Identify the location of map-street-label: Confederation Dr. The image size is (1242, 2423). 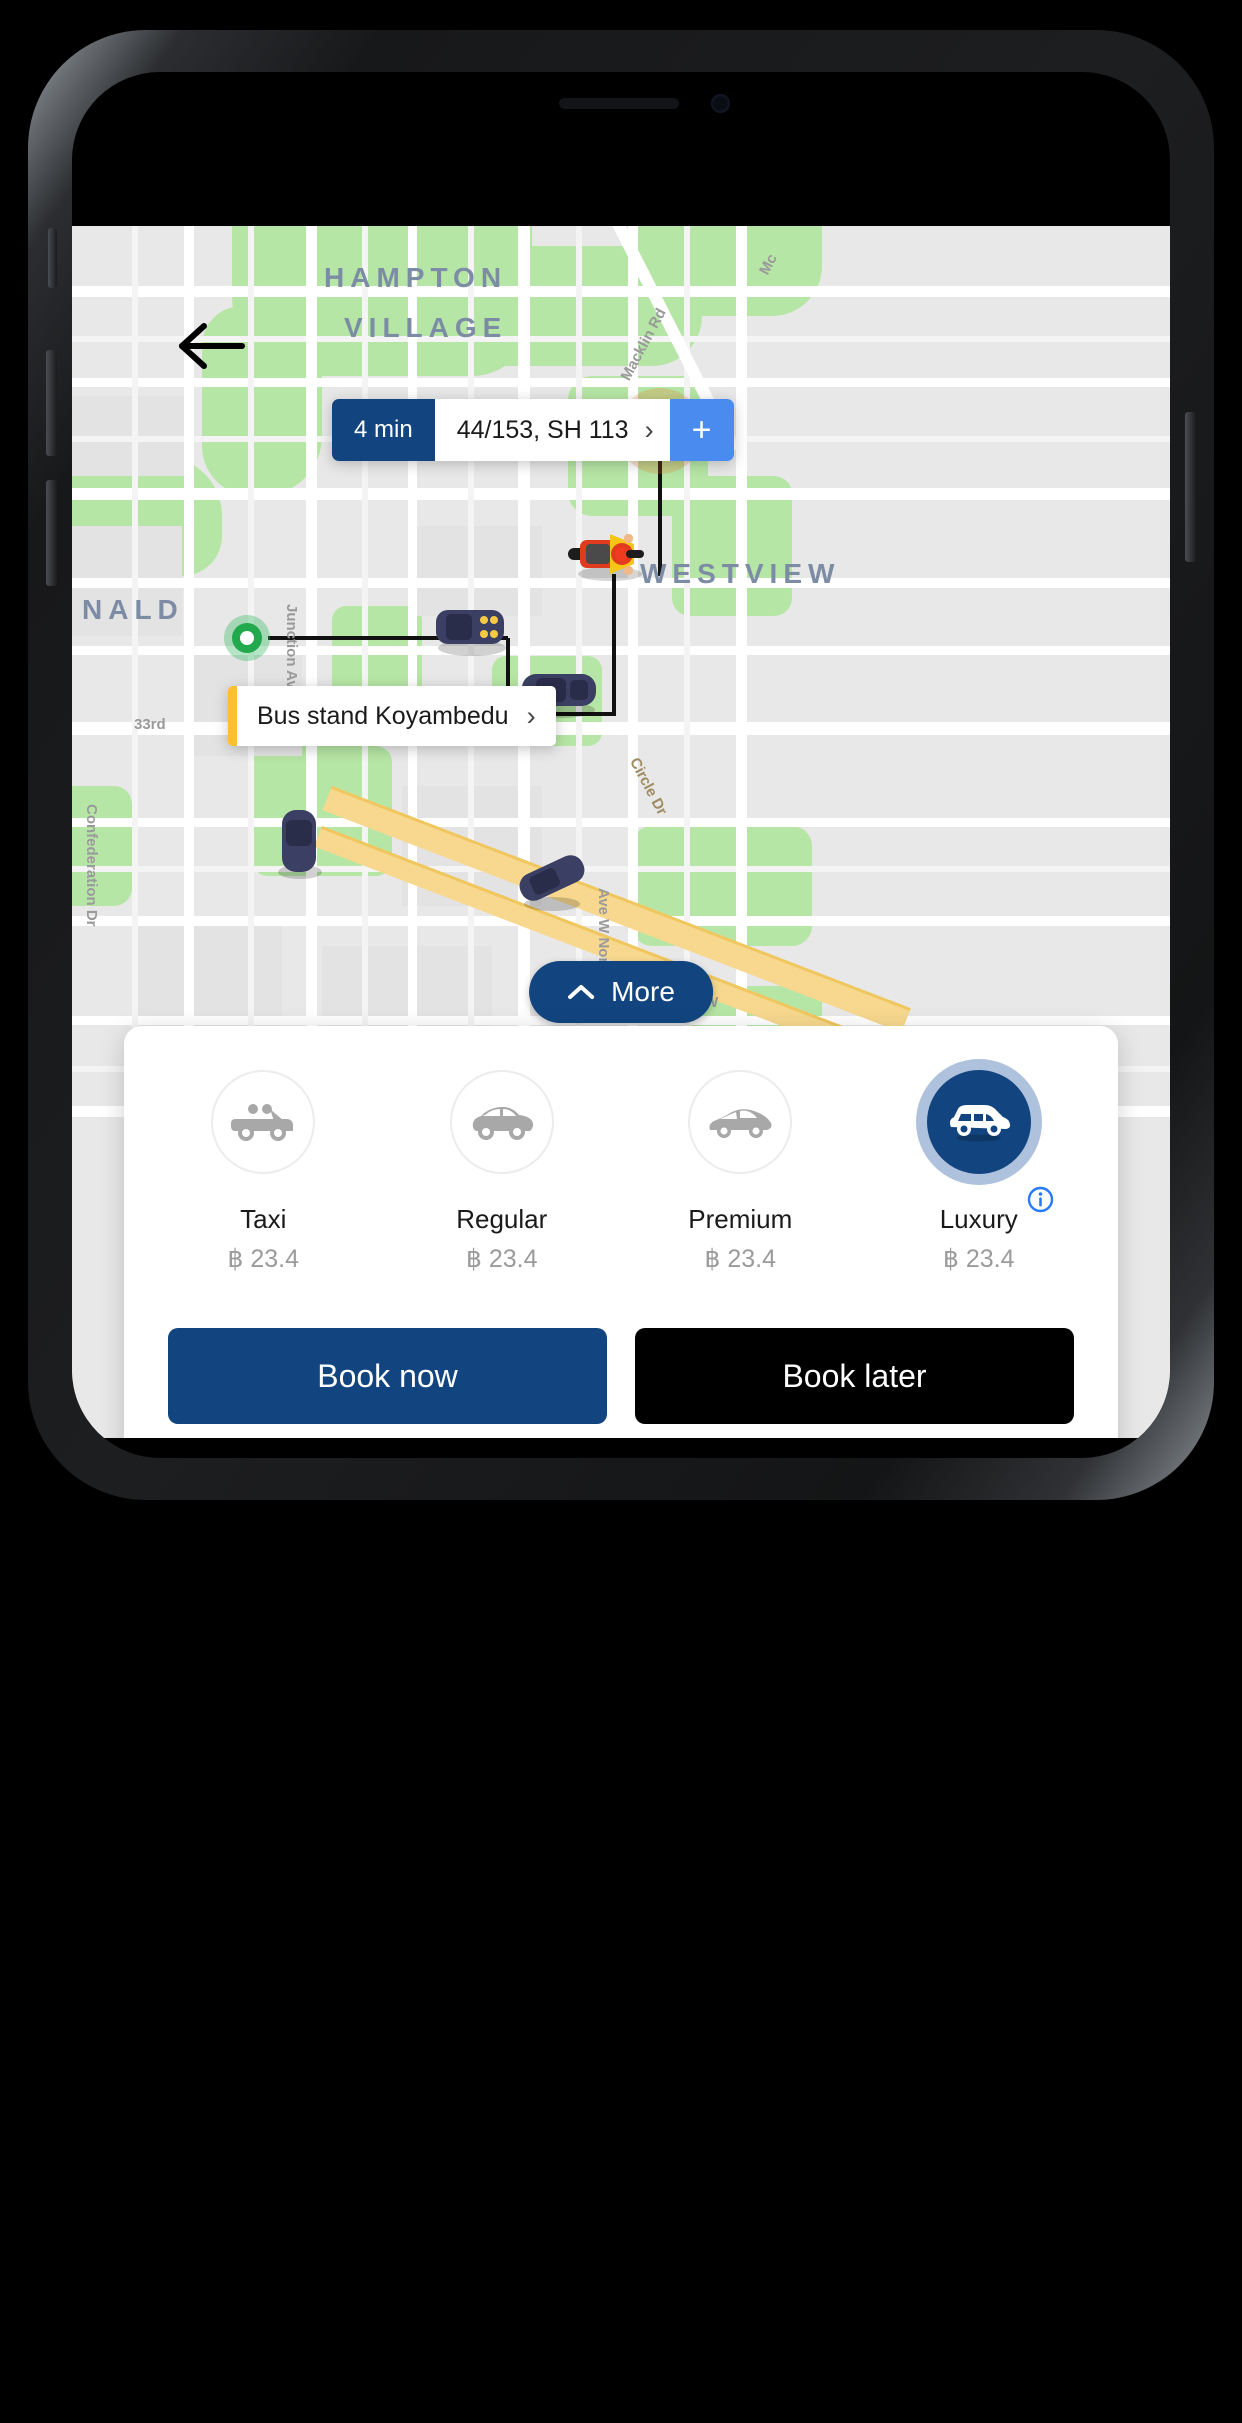
(91, 865).